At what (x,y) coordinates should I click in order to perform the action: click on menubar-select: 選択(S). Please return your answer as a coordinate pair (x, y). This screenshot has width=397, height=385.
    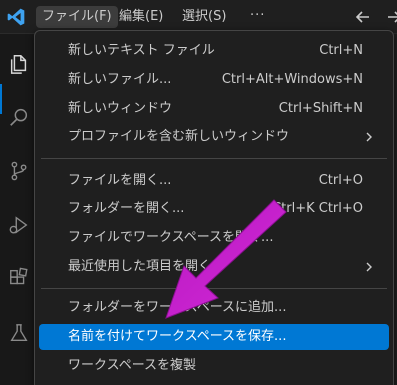
    Looking at the image, I should click on (204, 17).